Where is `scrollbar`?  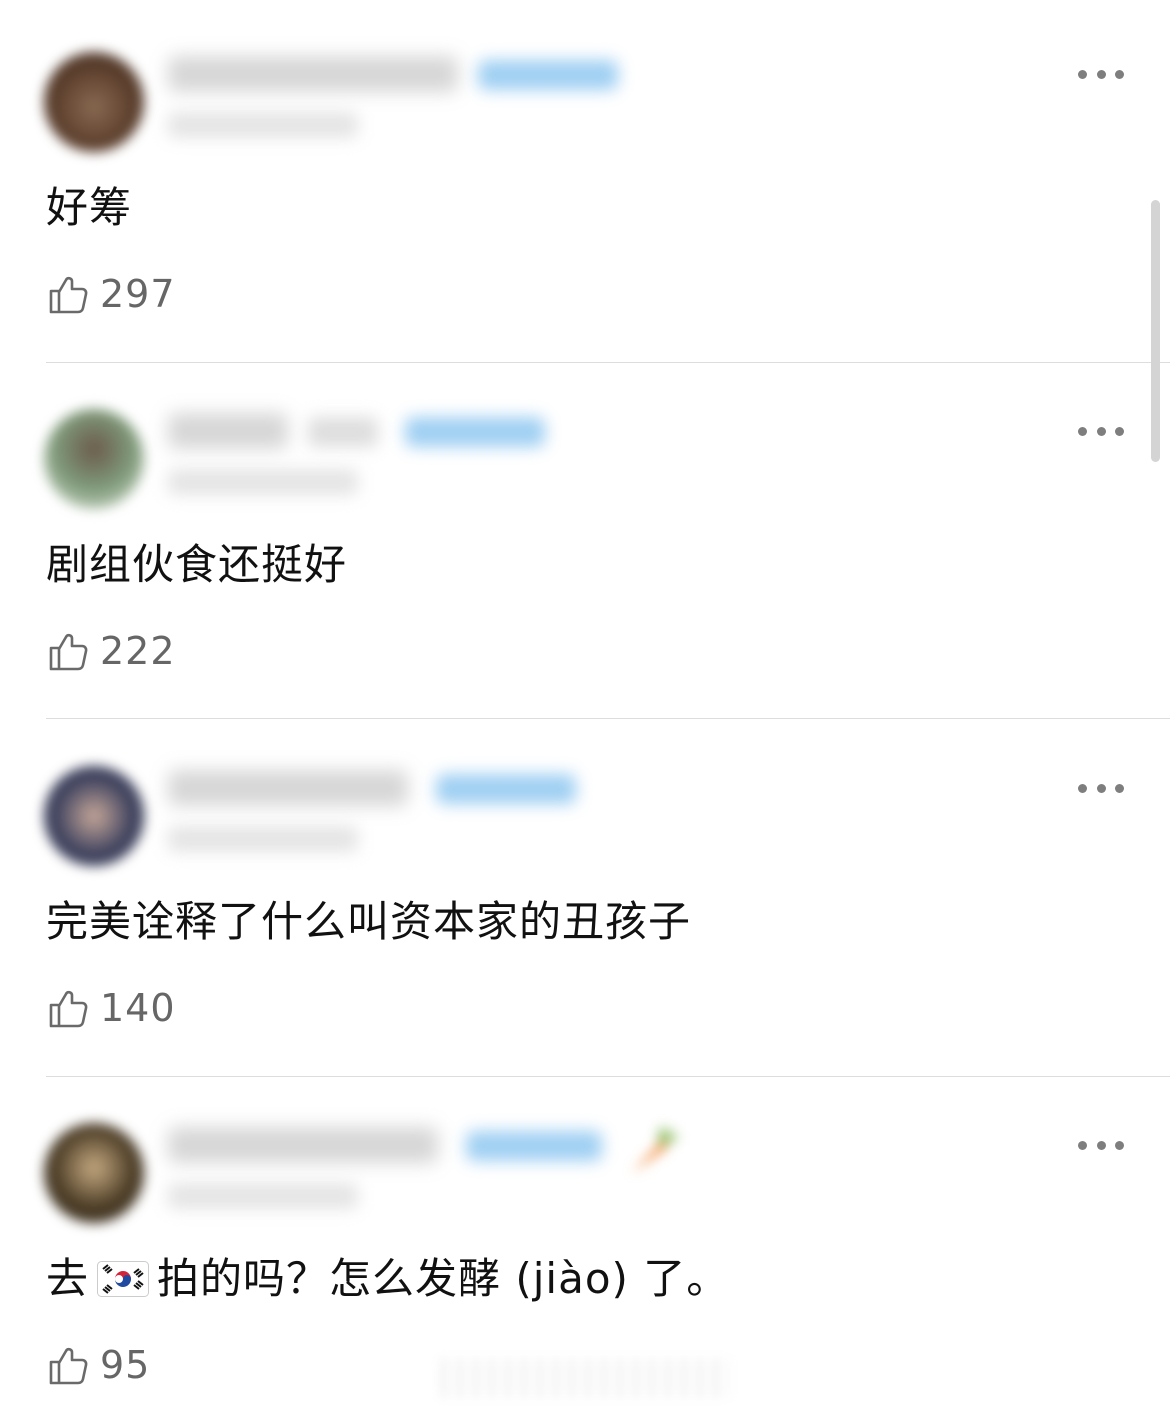 scrollbar is located at coordinates (1155, 331).